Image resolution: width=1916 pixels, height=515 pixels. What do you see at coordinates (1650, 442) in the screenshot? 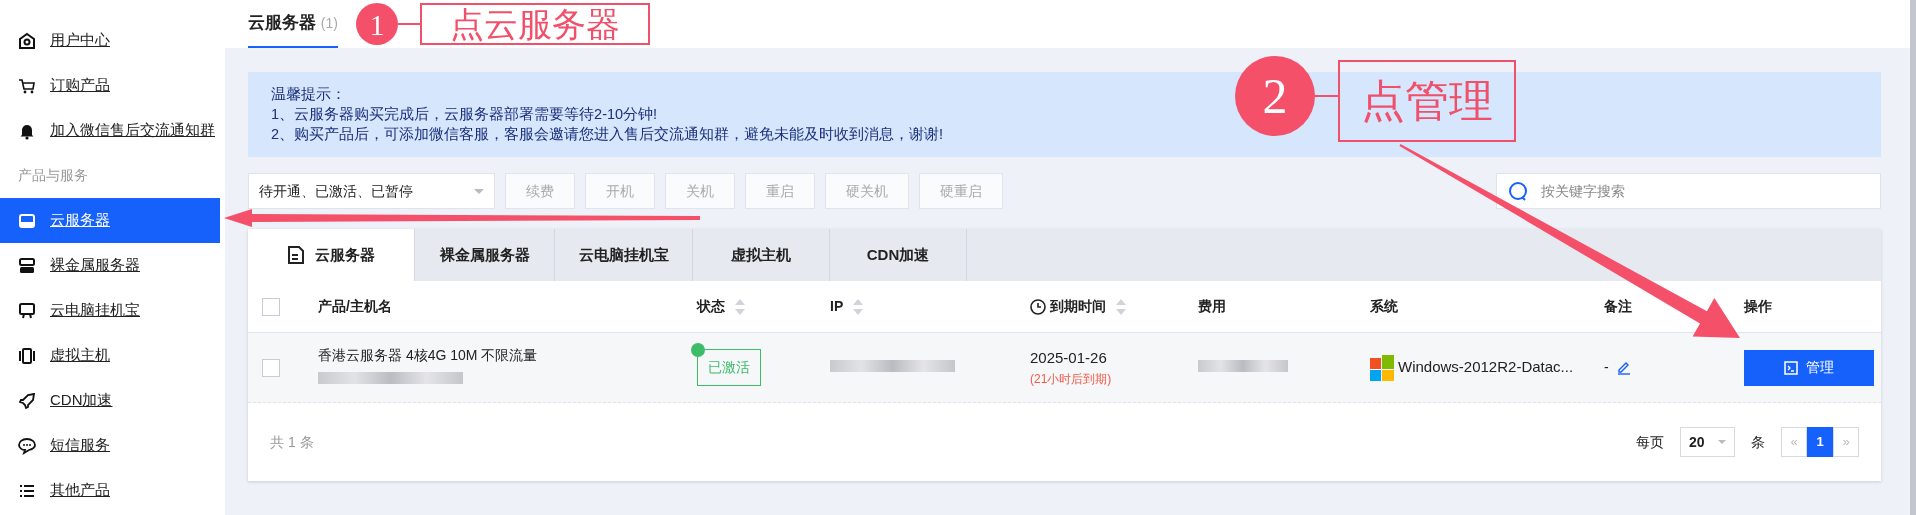
I see `per-page-label: 每页` at bounding box center [1650, 442].